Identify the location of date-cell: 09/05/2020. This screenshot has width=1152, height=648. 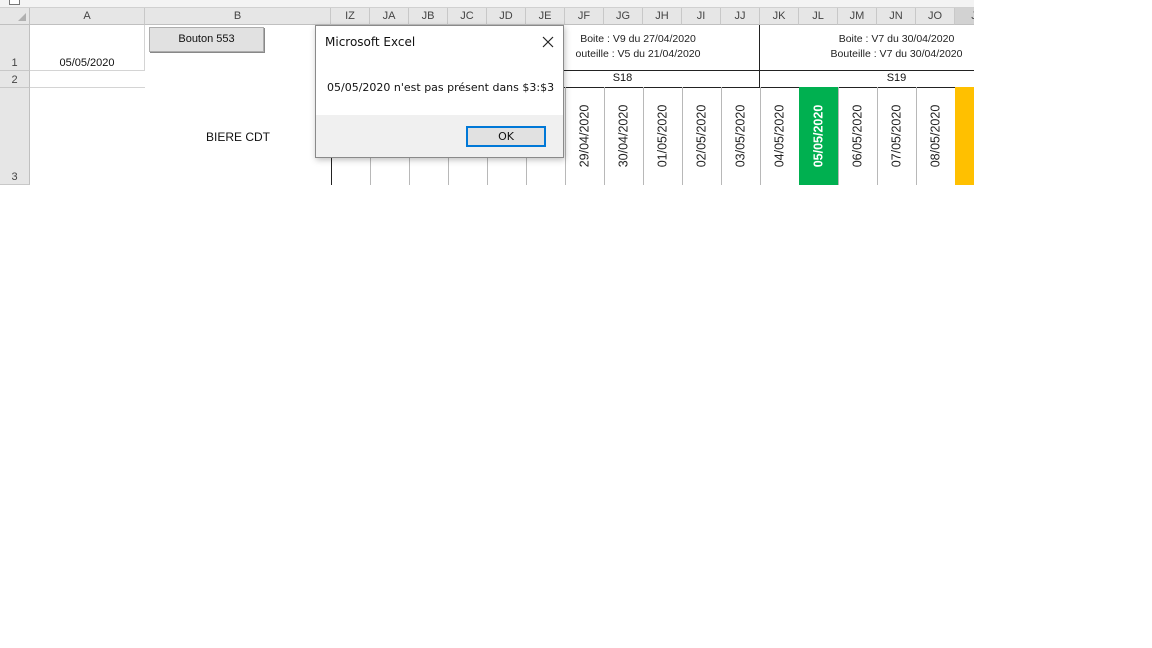
(964, 136).